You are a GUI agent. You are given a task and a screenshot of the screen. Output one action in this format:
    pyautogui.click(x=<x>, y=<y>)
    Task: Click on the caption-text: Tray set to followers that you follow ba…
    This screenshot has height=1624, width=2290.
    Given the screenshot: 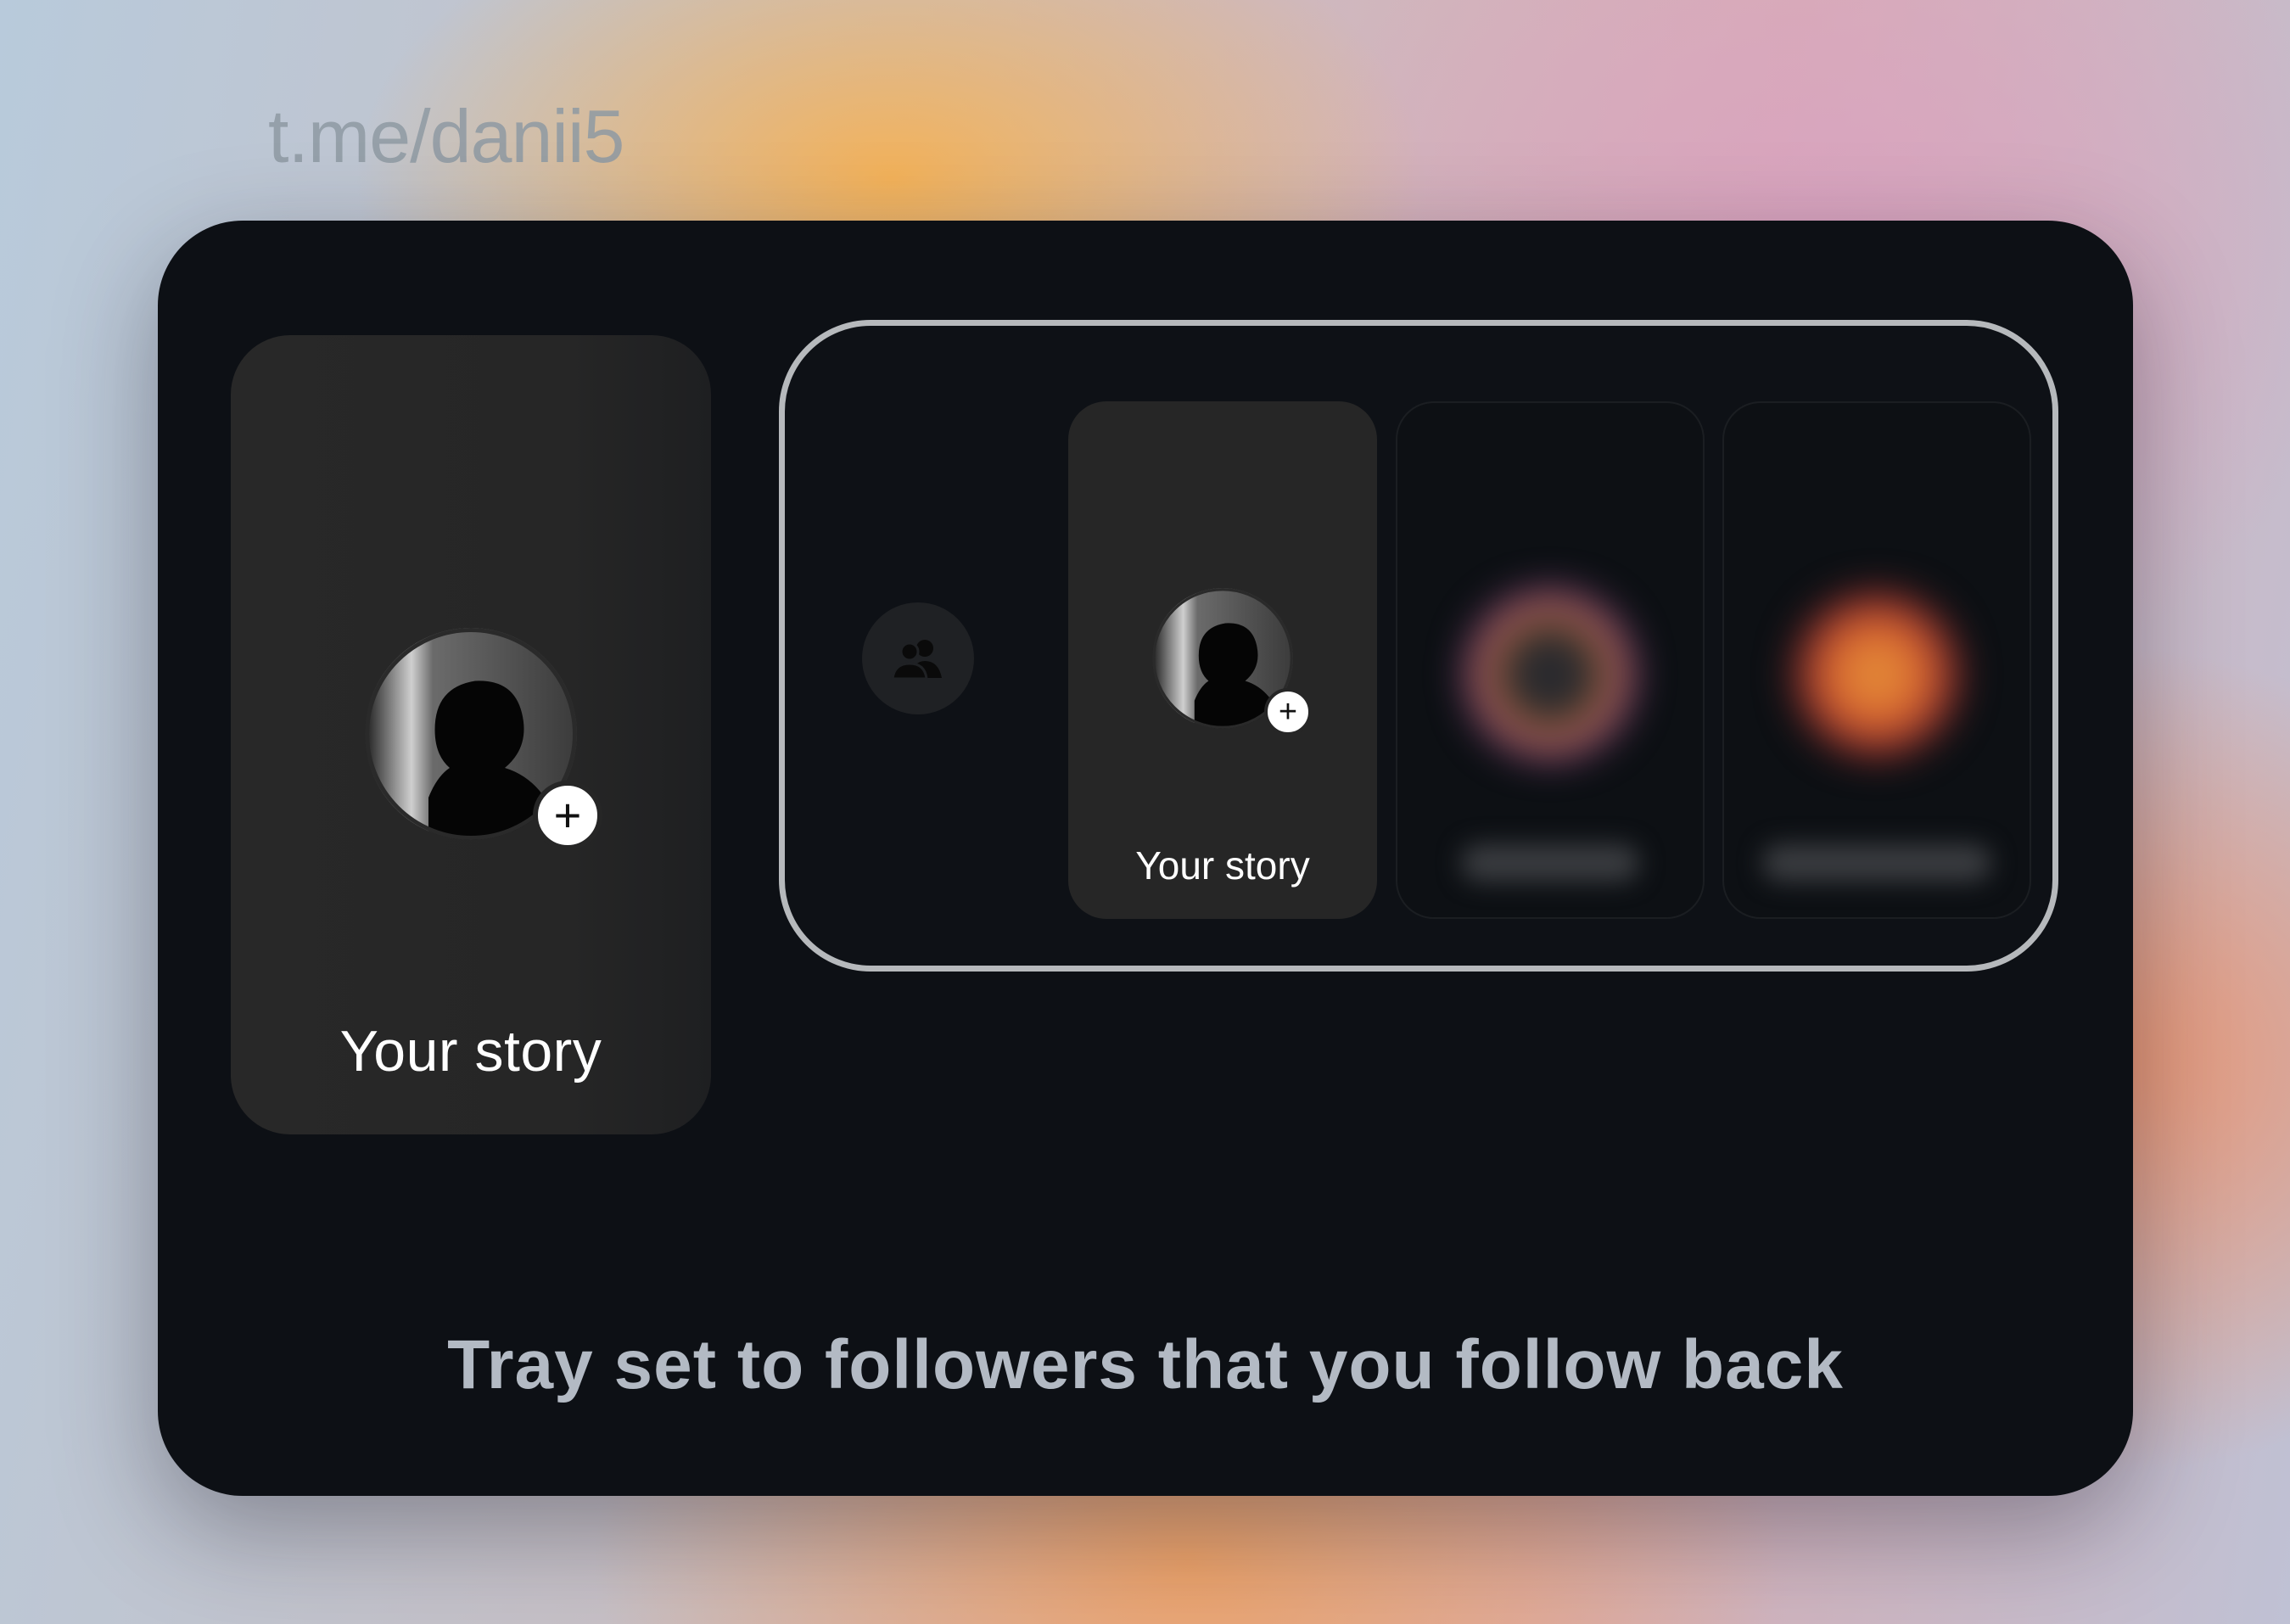 What is the action you would take?
    pyautogui.click(x=1145, y=1364)
    